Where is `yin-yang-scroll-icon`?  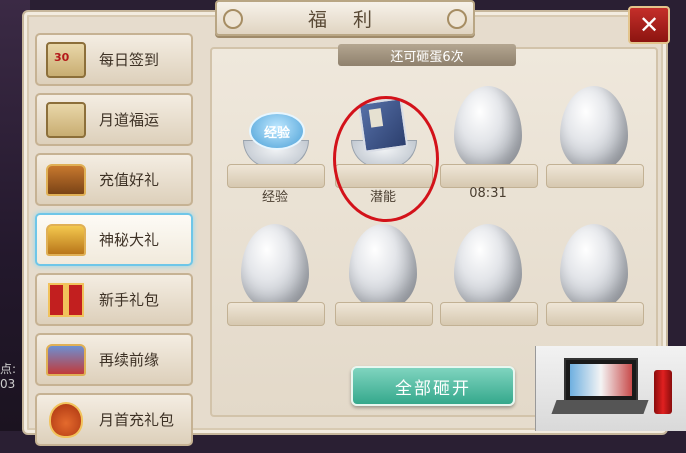
yin-yang-scroll-icon is located at coordinates (66, 120).